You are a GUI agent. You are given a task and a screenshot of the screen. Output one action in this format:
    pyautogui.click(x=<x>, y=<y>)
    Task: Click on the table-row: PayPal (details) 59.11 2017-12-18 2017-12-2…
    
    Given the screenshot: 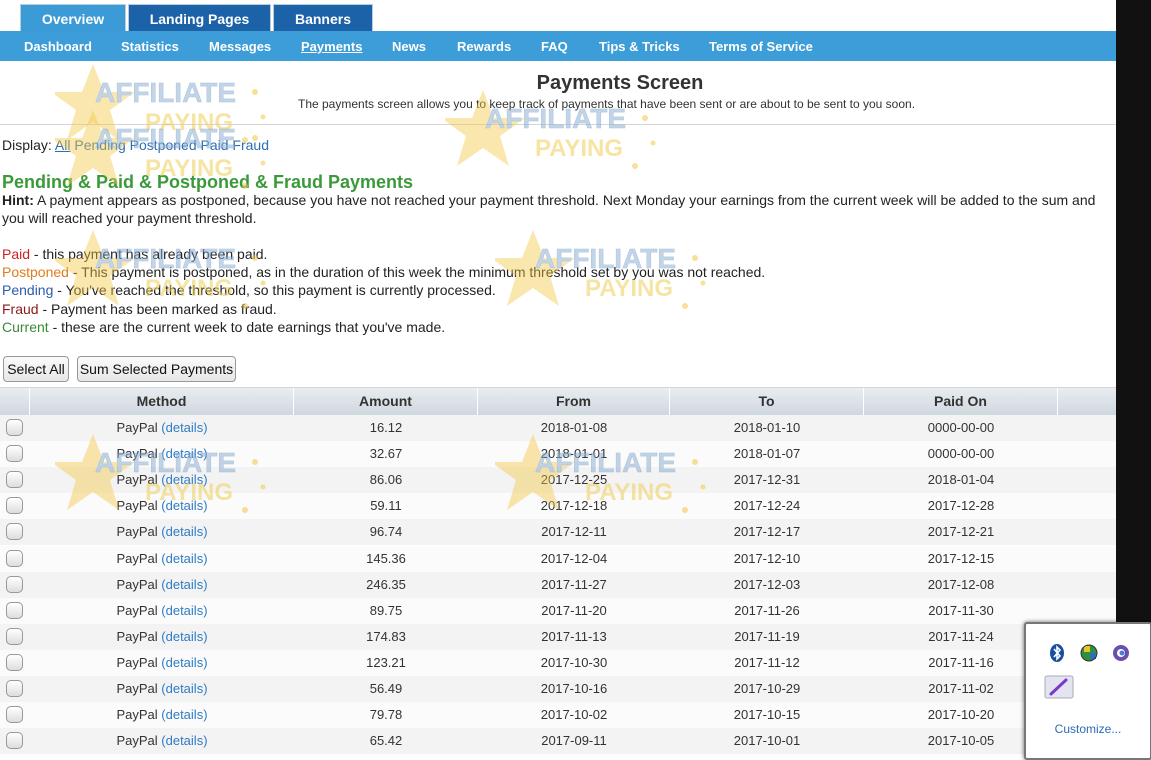 What is the action you would take?
    pyautogui.click(x=558, y=506)
    